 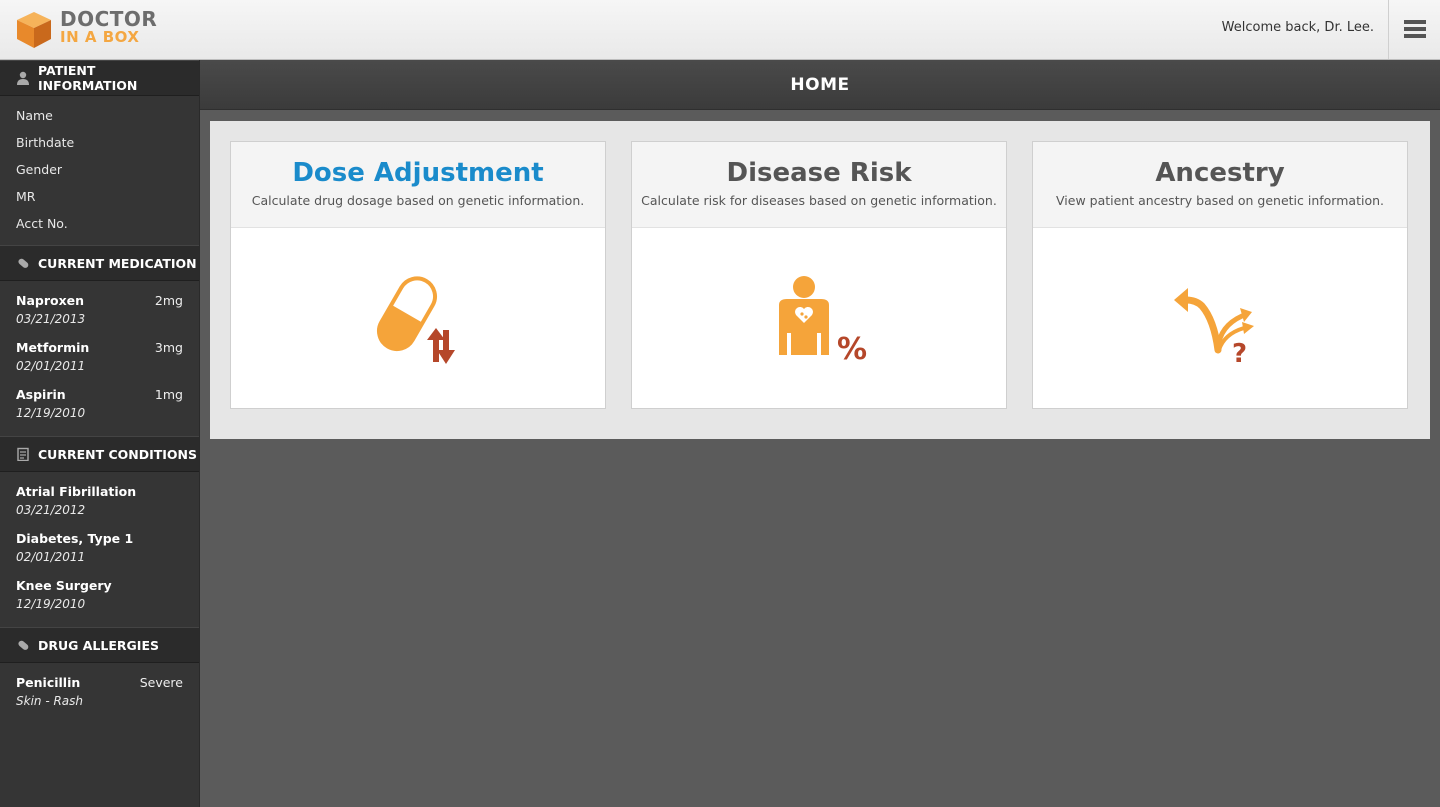 What do you see at coordinates (1297, 27) in the screenshot?
I see `welcome-message: Welcome back, Dr. Lee.` at bounding box center [1297, 27].